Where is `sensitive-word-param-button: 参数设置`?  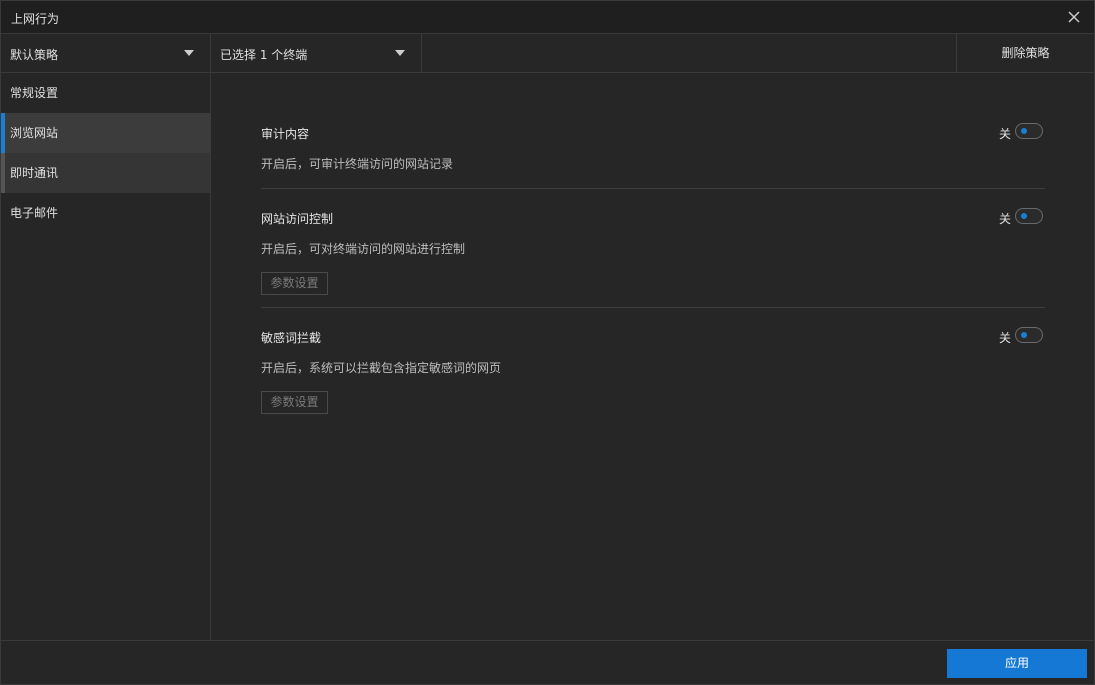
sensitive-word-param-button: 参数设置 is located at coordinates (294, 402).